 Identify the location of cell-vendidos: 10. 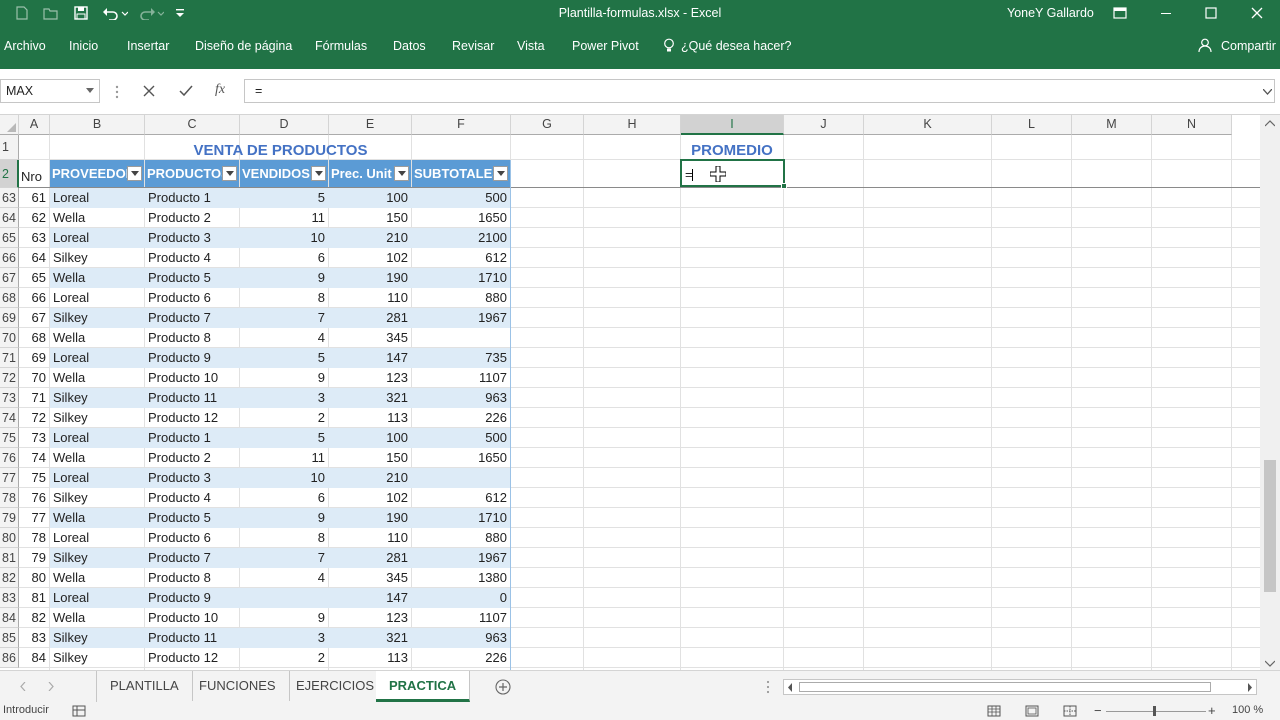
(284, 238).